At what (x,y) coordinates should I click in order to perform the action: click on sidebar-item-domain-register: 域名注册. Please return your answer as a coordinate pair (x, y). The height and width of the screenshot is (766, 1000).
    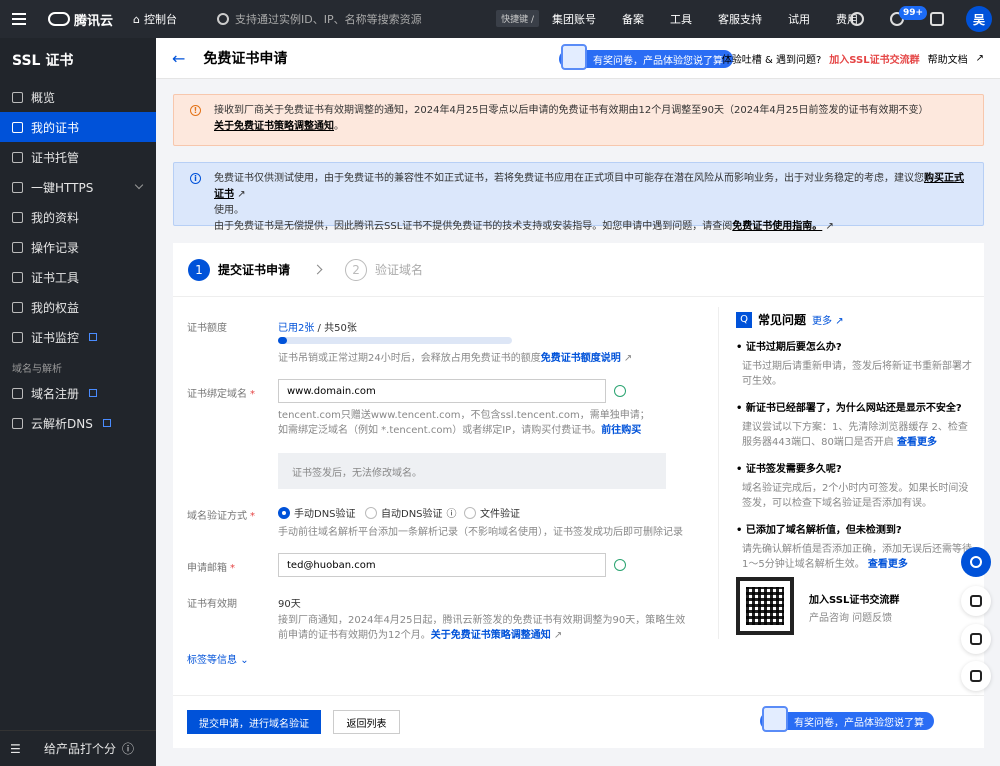
    Looking at the image, I should click on (78, 393).